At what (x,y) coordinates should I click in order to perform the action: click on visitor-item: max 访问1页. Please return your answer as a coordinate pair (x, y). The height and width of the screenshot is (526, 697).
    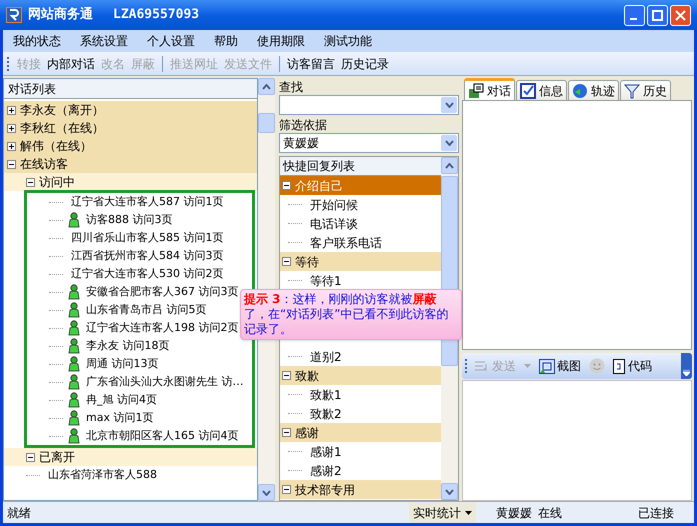
    Looking at the image, I should click on (90, 418).